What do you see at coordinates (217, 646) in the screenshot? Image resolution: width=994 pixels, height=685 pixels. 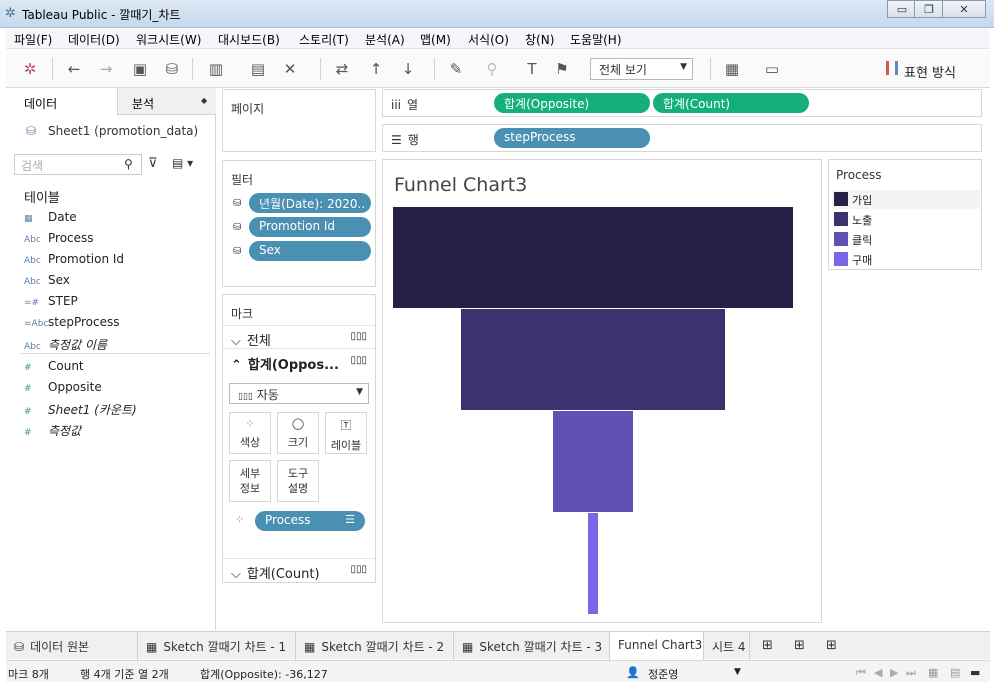 I see `tab-sketch-1: ▦ Sketch 깔때기 차트 - 1` at bounding box center [217, 646].